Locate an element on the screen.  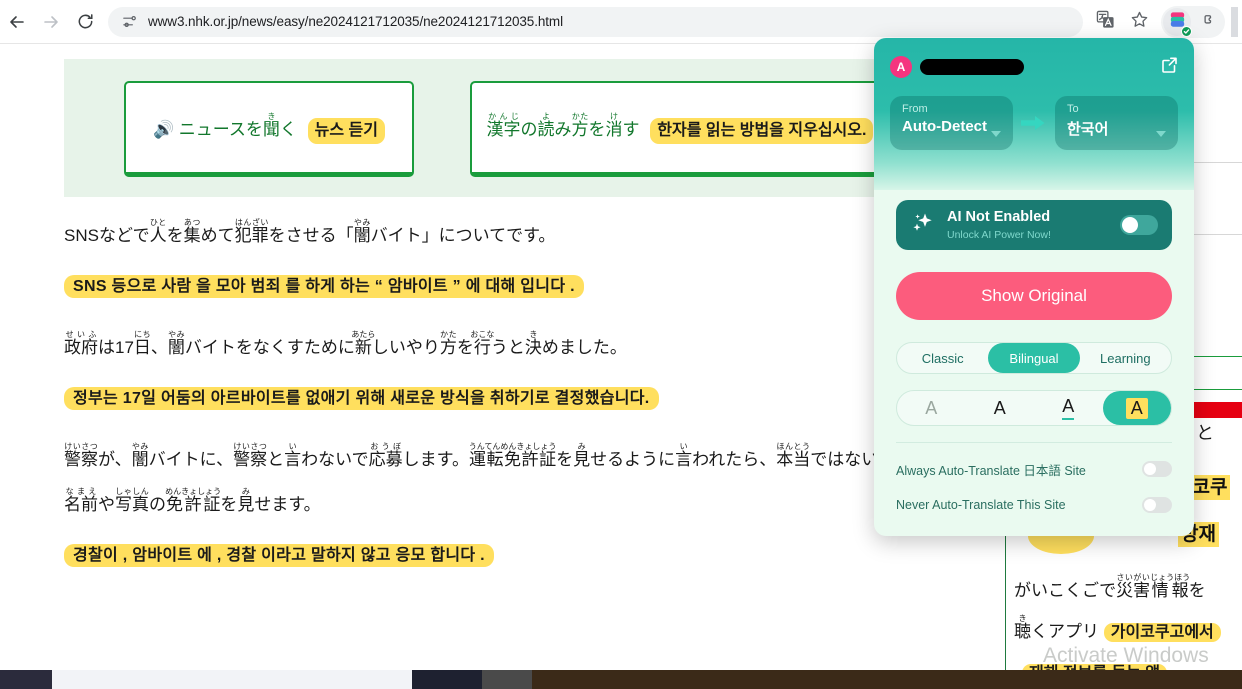
style-option-highlight: A is located at coordinates (1136, 408).